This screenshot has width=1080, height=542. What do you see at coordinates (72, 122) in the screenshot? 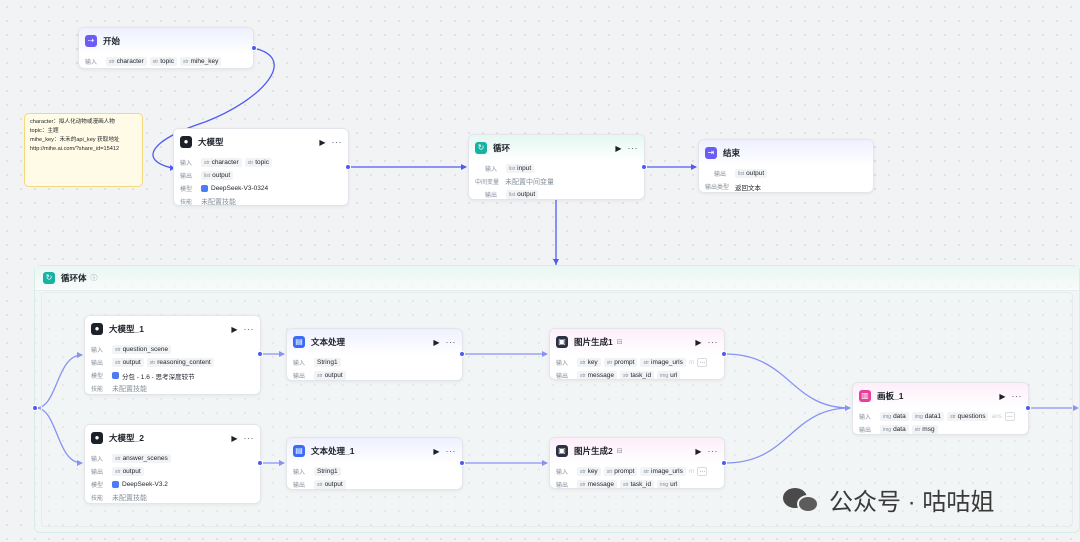
I see `note-line: character：拟人化动物或漫画人物` at bounding box center [72, 122].